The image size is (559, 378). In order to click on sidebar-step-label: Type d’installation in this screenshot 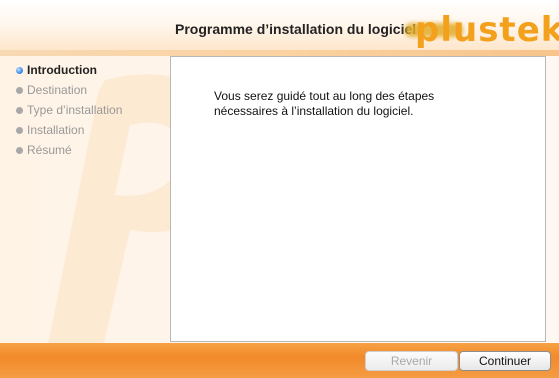, I will do `click(75, 110)`.